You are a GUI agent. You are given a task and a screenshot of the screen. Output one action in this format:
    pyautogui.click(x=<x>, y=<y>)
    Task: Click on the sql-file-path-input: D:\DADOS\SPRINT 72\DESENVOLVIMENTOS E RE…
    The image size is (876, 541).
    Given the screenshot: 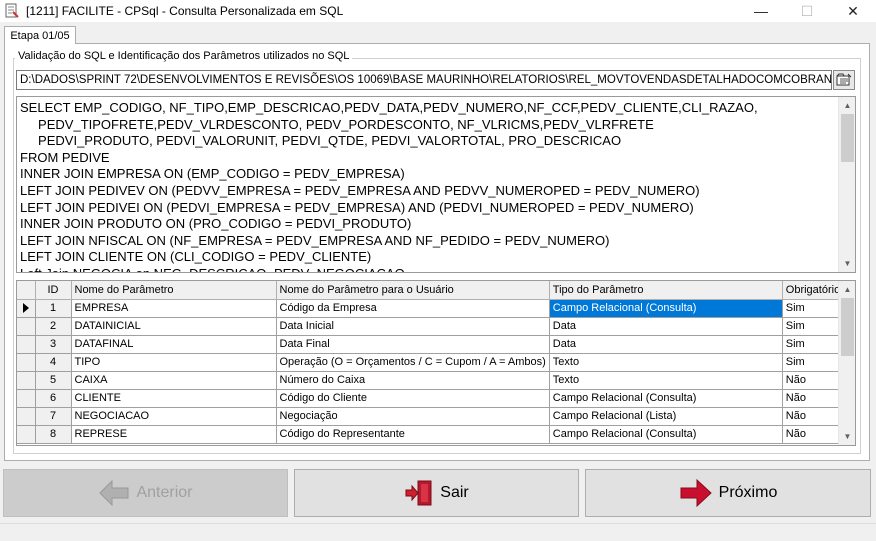 What is the action you would take?
    pyautogui.click(x=424, y=80)
    